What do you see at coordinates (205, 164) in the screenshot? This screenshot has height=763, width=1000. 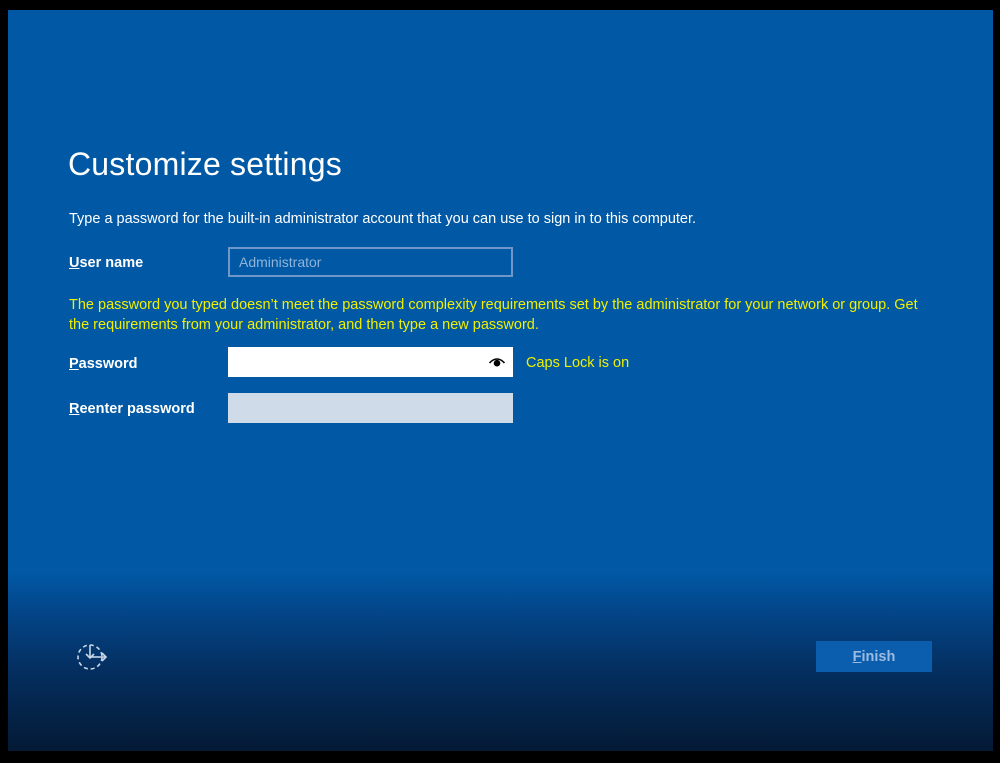 I see `page-title: Customize settings` at bounding box center [205, 164].